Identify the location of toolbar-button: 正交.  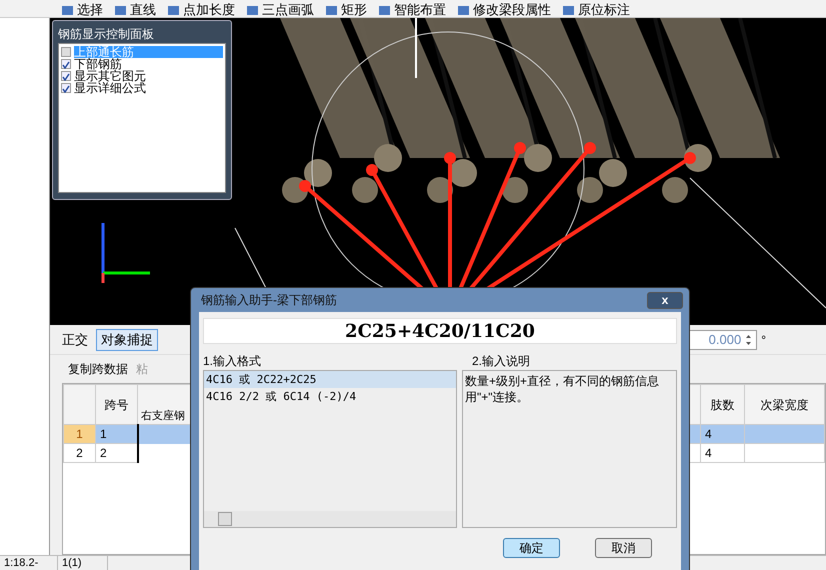
(75, 339).